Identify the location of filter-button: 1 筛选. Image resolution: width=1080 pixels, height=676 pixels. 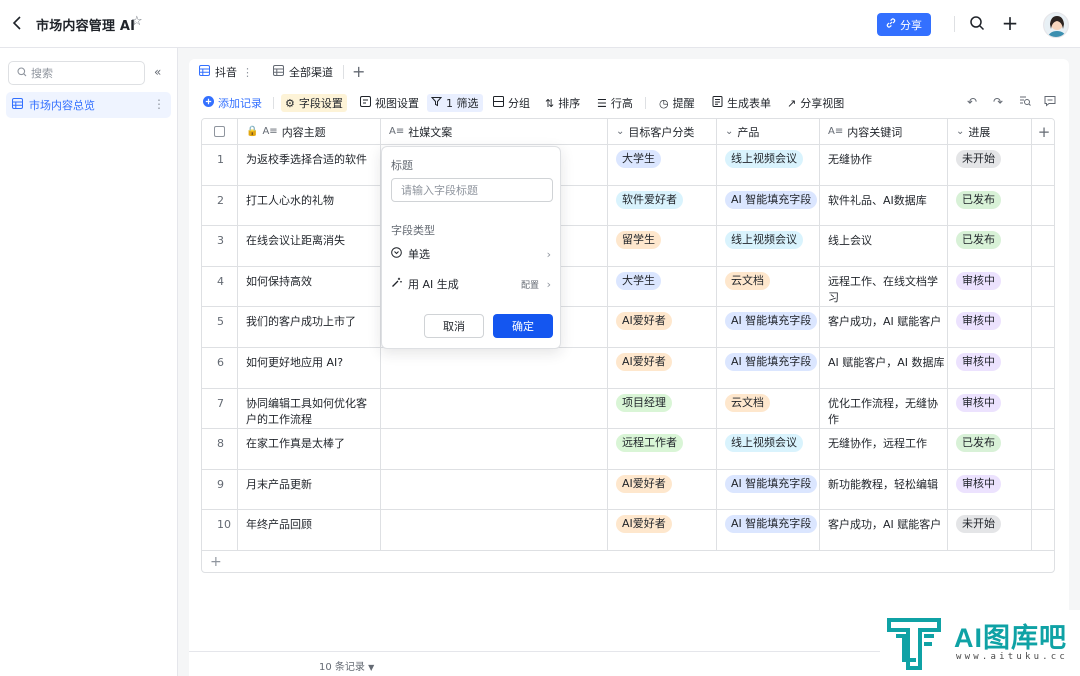
(455, 103).